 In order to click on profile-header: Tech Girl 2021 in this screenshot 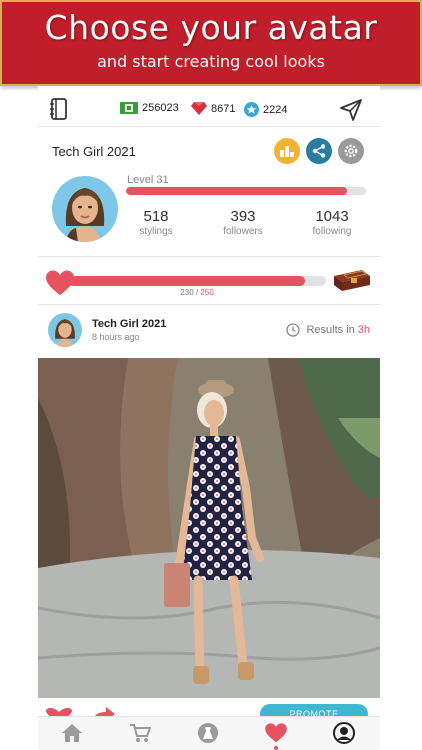, I will do `click(209, 152)`.